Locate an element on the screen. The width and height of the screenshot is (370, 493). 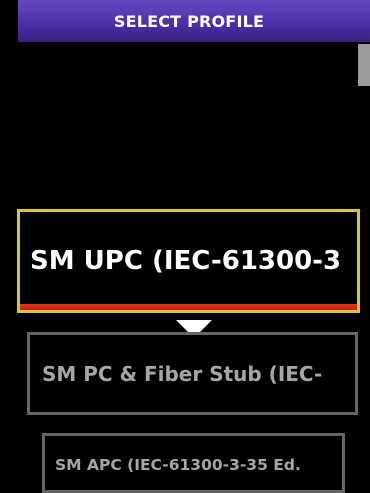
page-title: SELECT PROFILE is located at coordinates (189, 21).